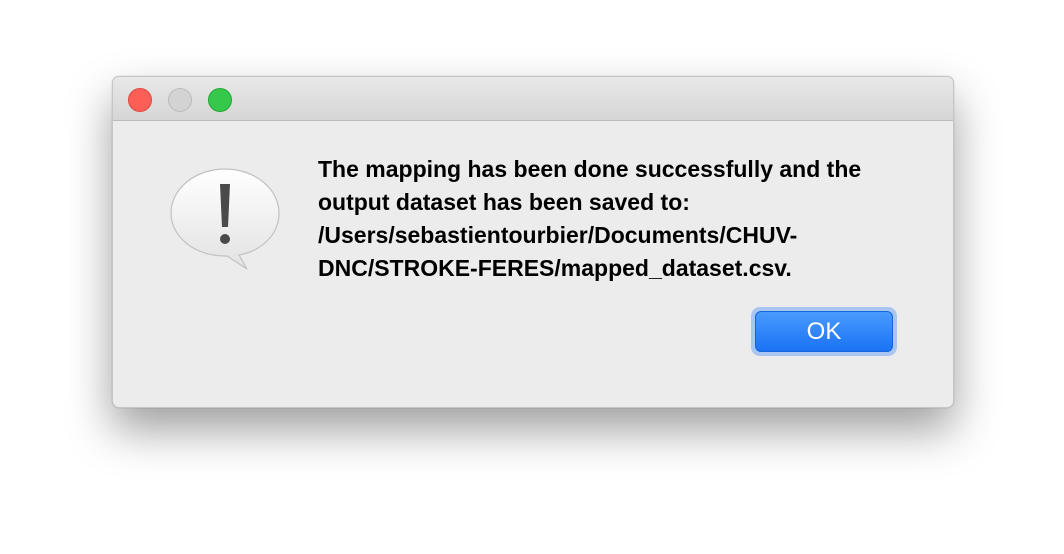  Describe the element at coordinates (533, 99) in the screenshot. I see `title-bar` at that location.